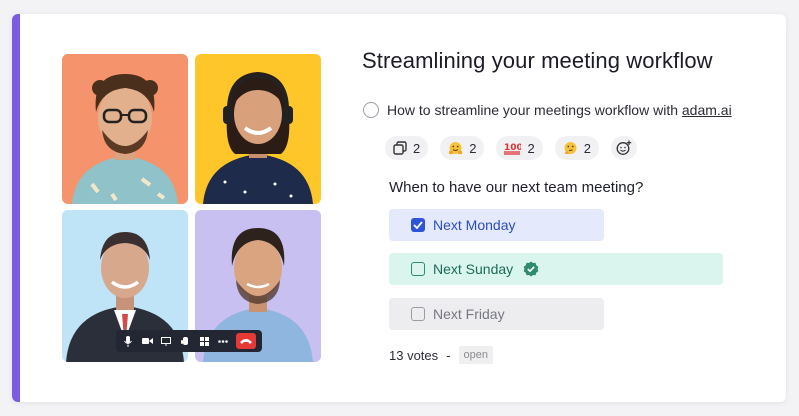 The height and width of the screenshot is (416, 799). Describe the element at coordinates (556, 269) in the screenshot. I see `poll-option-next-sunday: Next Sunday` at that location.